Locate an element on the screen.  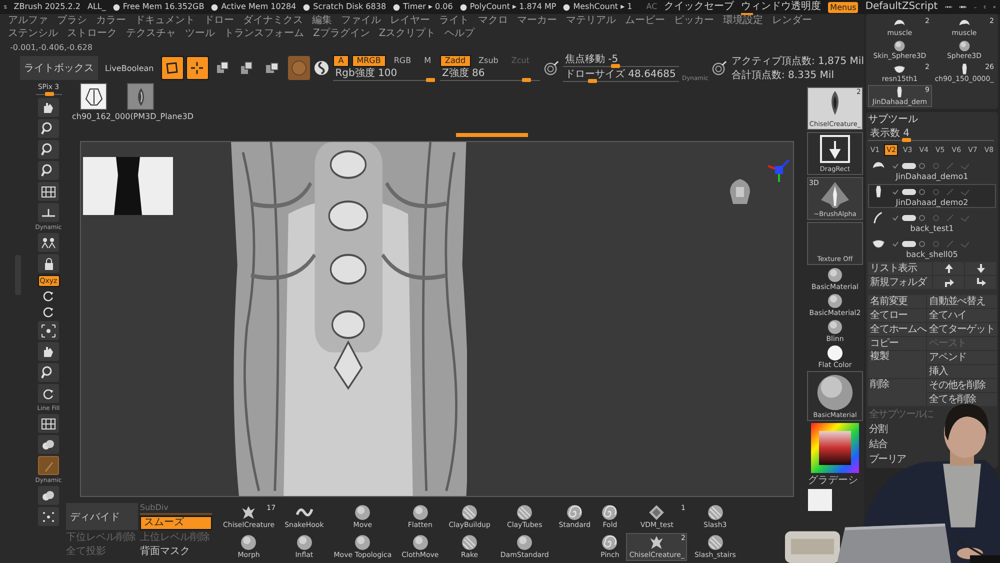
menu-item: マテリアル is located at coordinates (591, 21).